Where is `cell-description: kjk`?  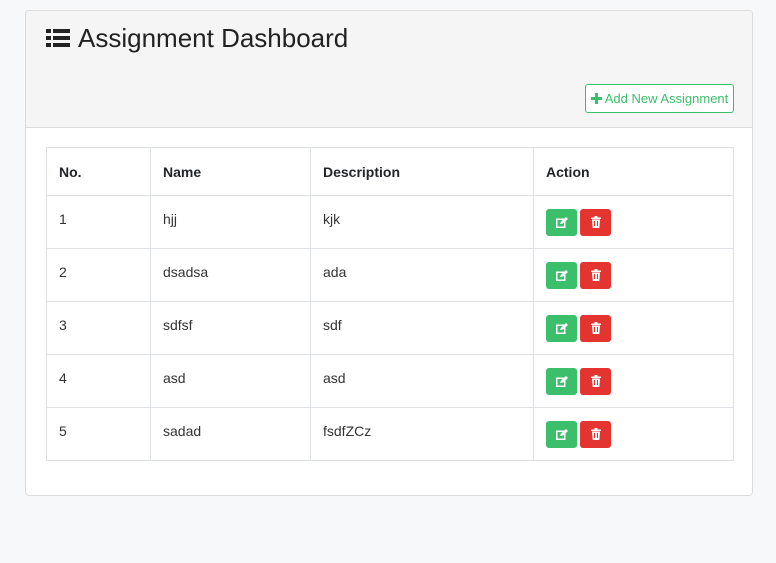
cell-description: kjk is located at coordinates (422, 222).